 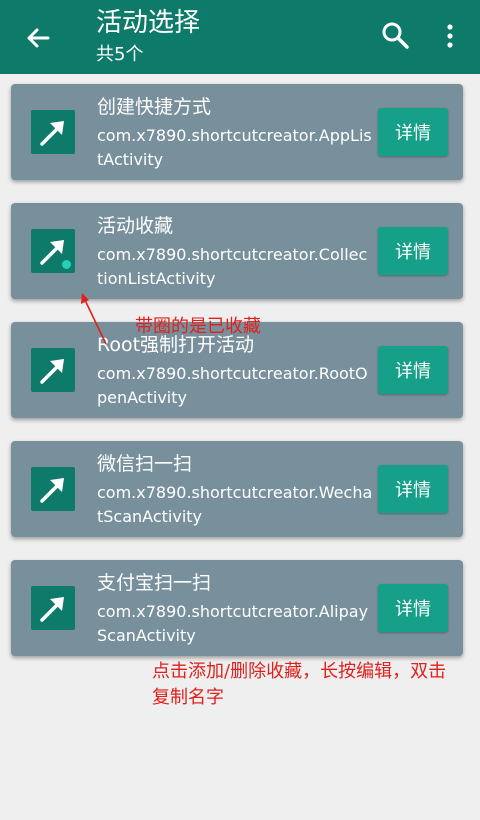 I want to click on arrow-back-icon, so click(x=38, y=38).